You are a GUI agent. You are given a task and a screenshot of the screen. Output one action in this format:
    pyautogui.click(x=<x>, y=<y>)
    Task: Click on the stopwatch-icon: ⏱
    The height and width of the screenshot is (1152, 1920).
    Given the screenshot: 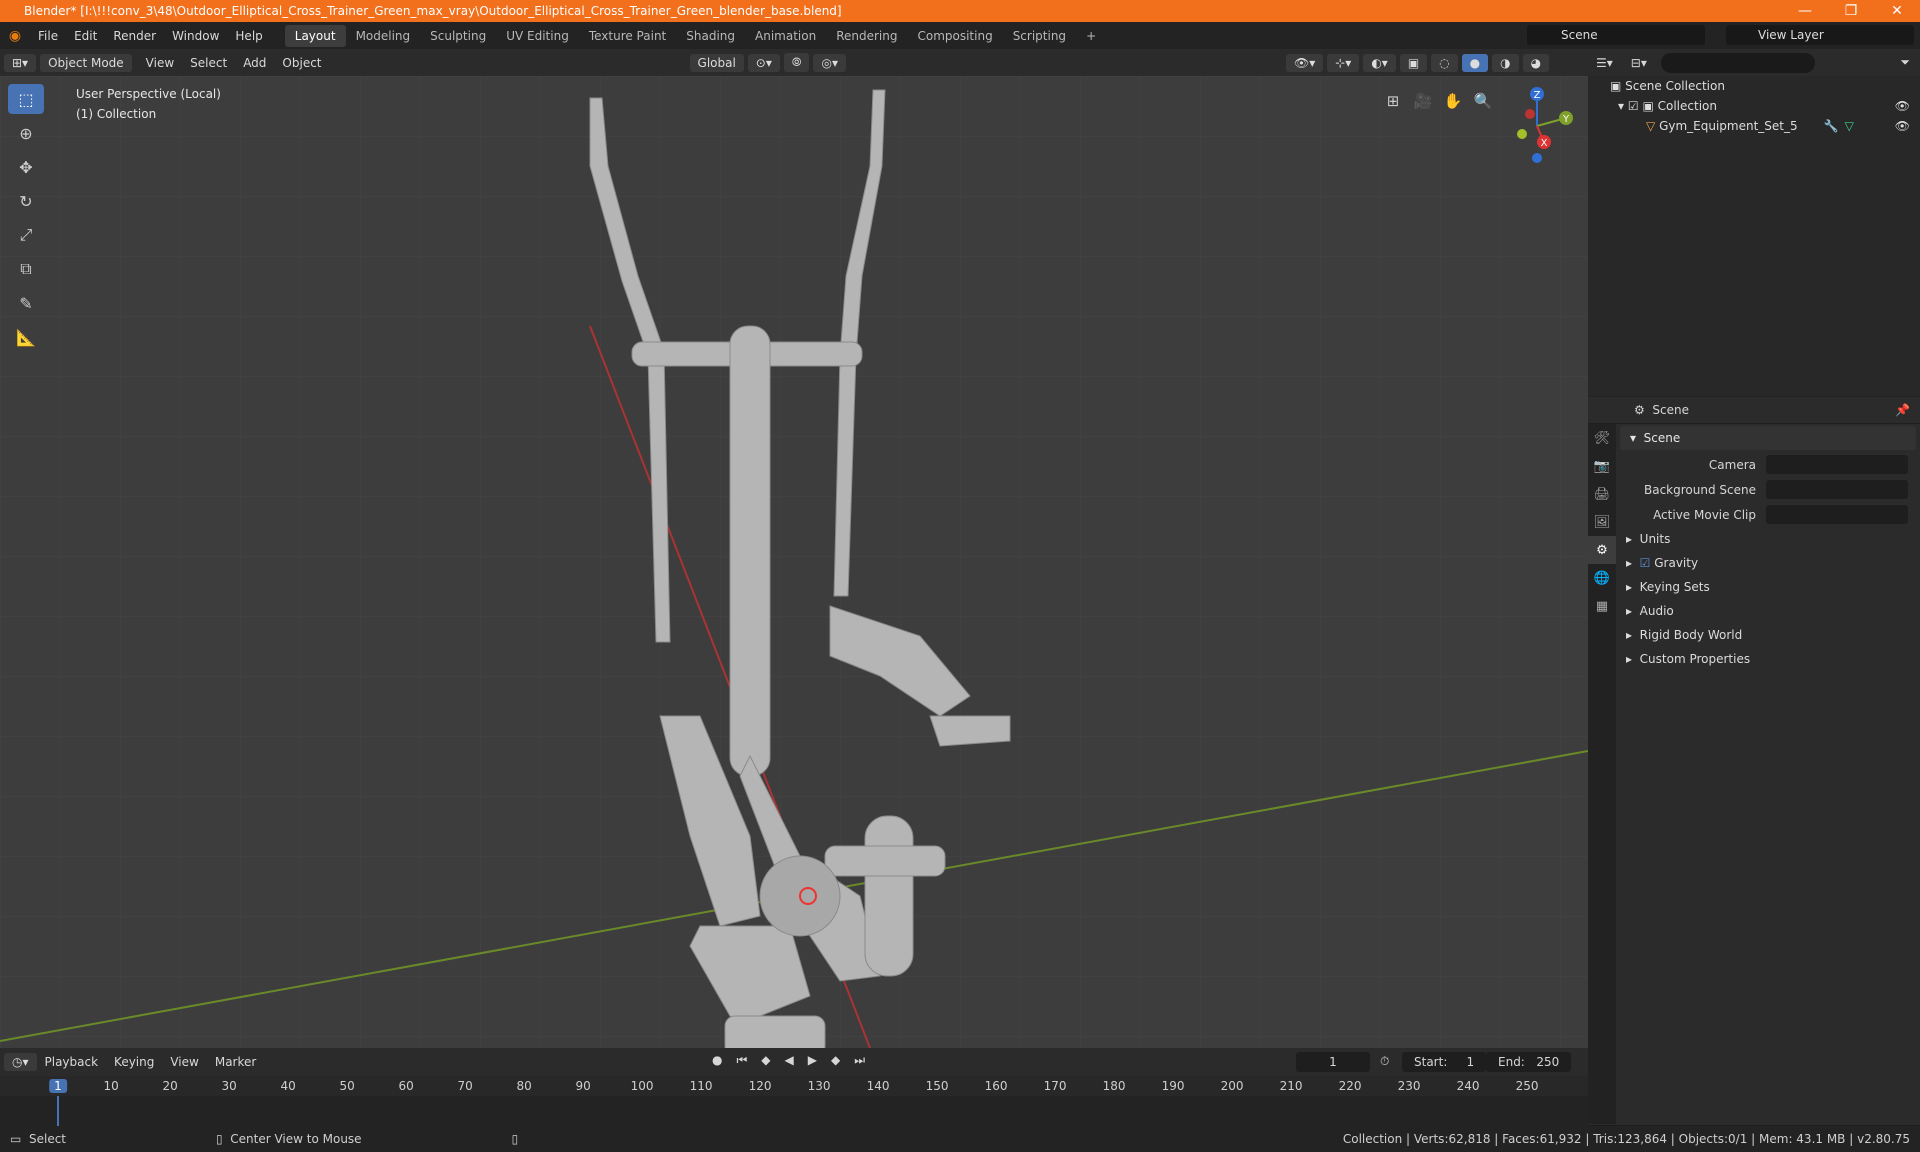 What is the action you would take?
    pyautogui.click(x=1384, y=1061)
    